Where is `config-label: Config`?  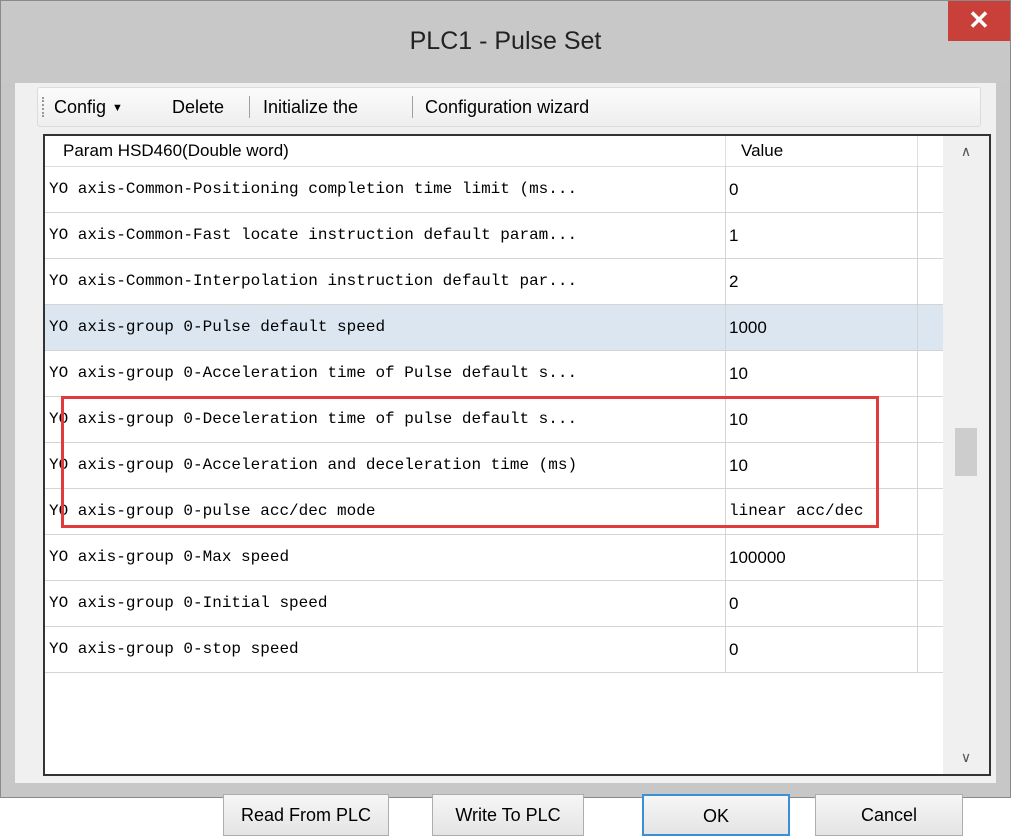
config-label: Config is located at coordinates (80, 107).